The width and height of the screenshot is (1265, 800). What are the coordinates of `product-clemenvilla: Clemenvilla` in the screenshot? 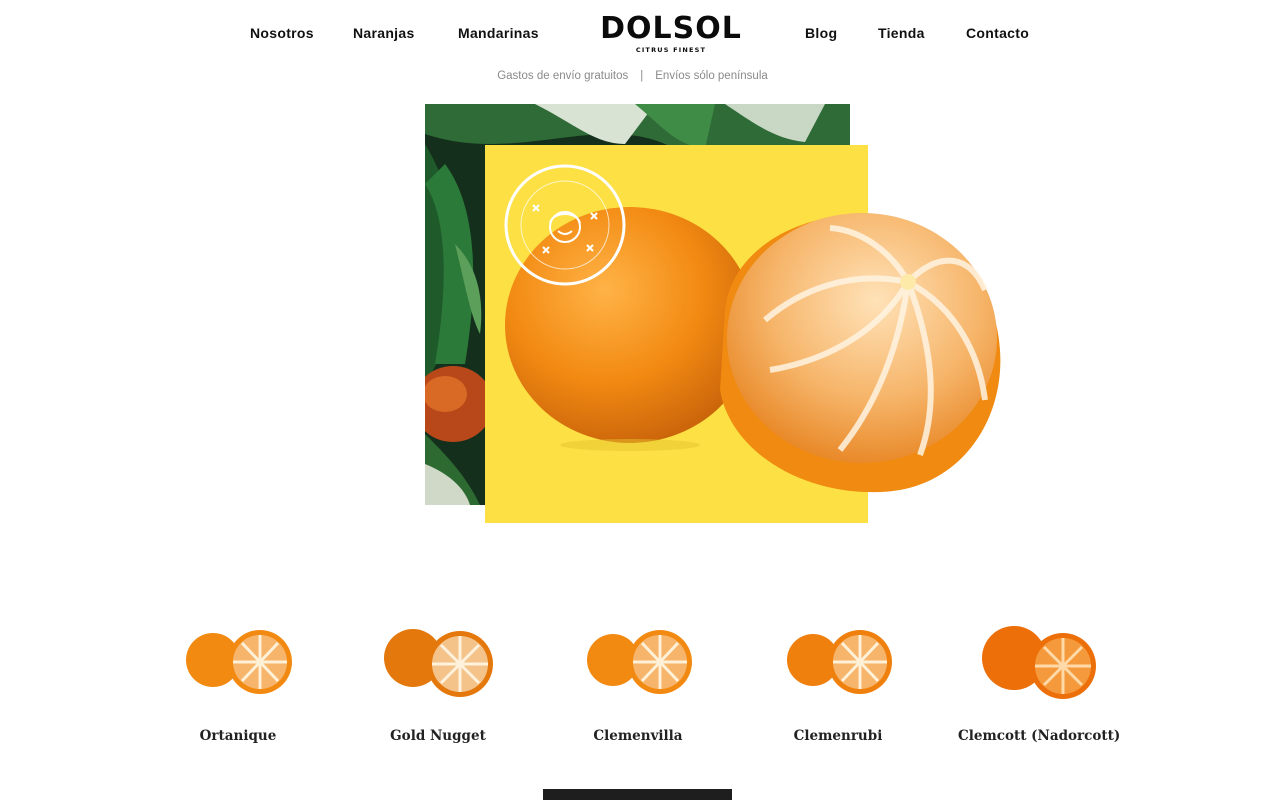 It's located at (638, 682).